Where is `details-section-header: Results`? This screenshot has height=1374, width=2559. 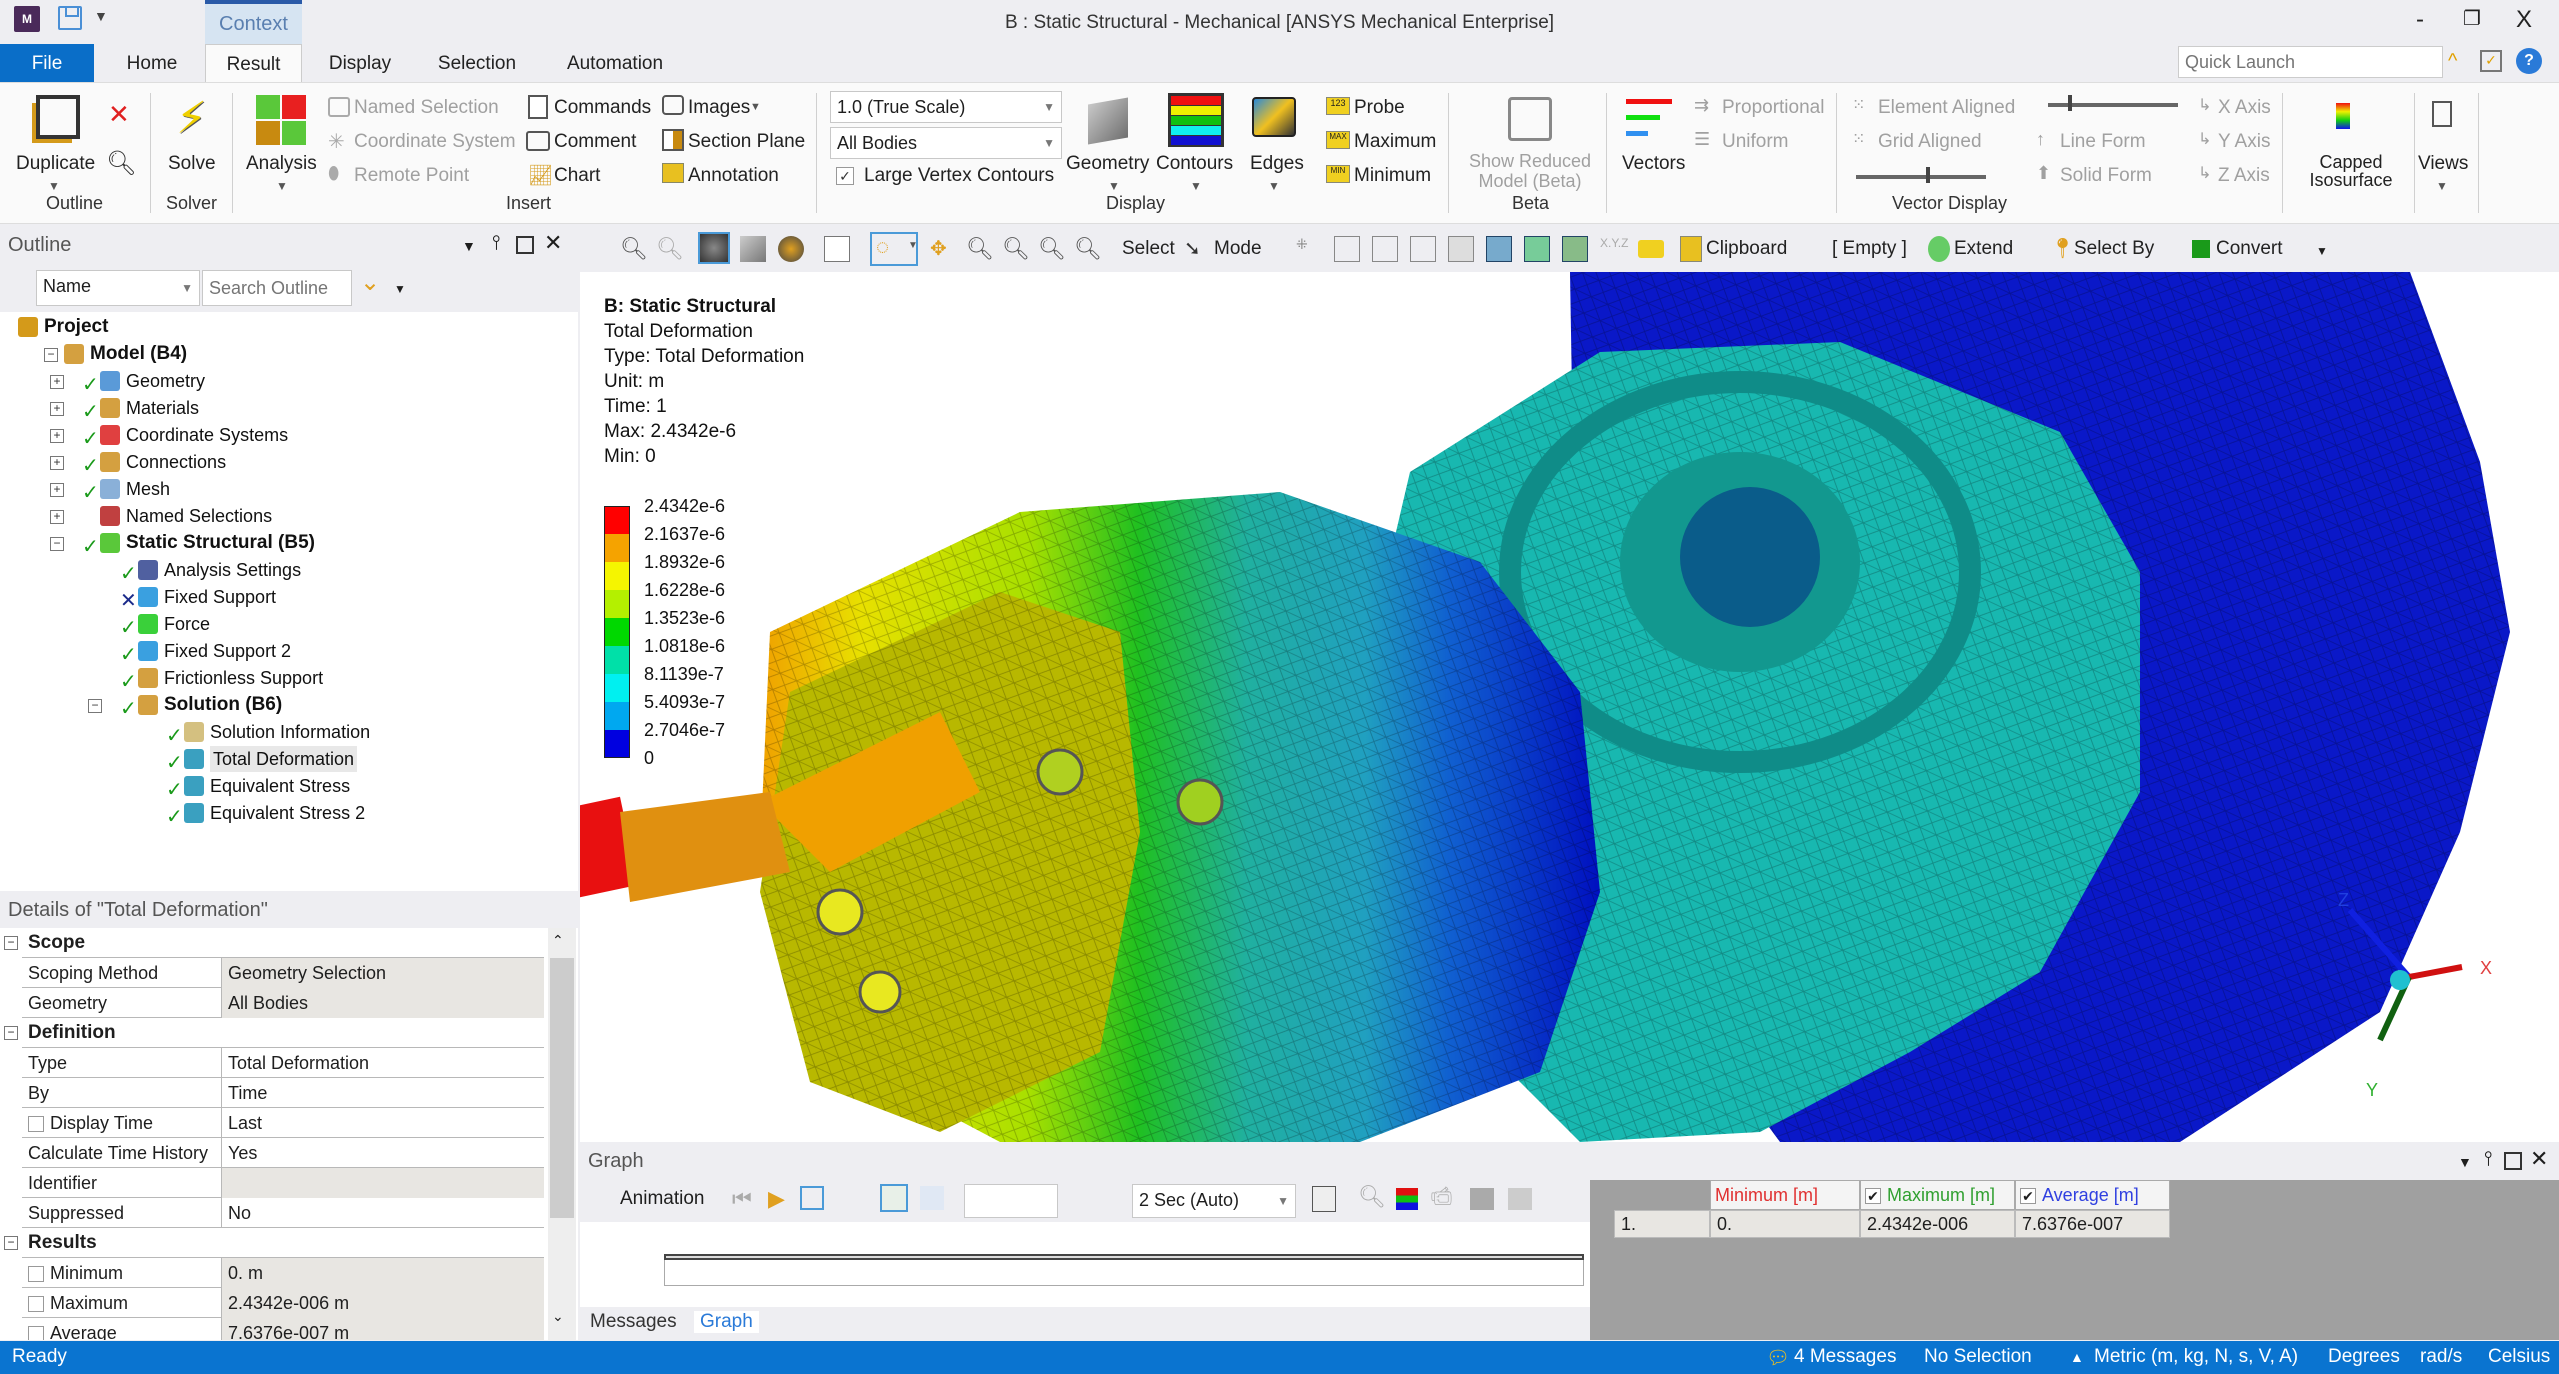 details-section-header: Results is located at coordinates (283, 1243).